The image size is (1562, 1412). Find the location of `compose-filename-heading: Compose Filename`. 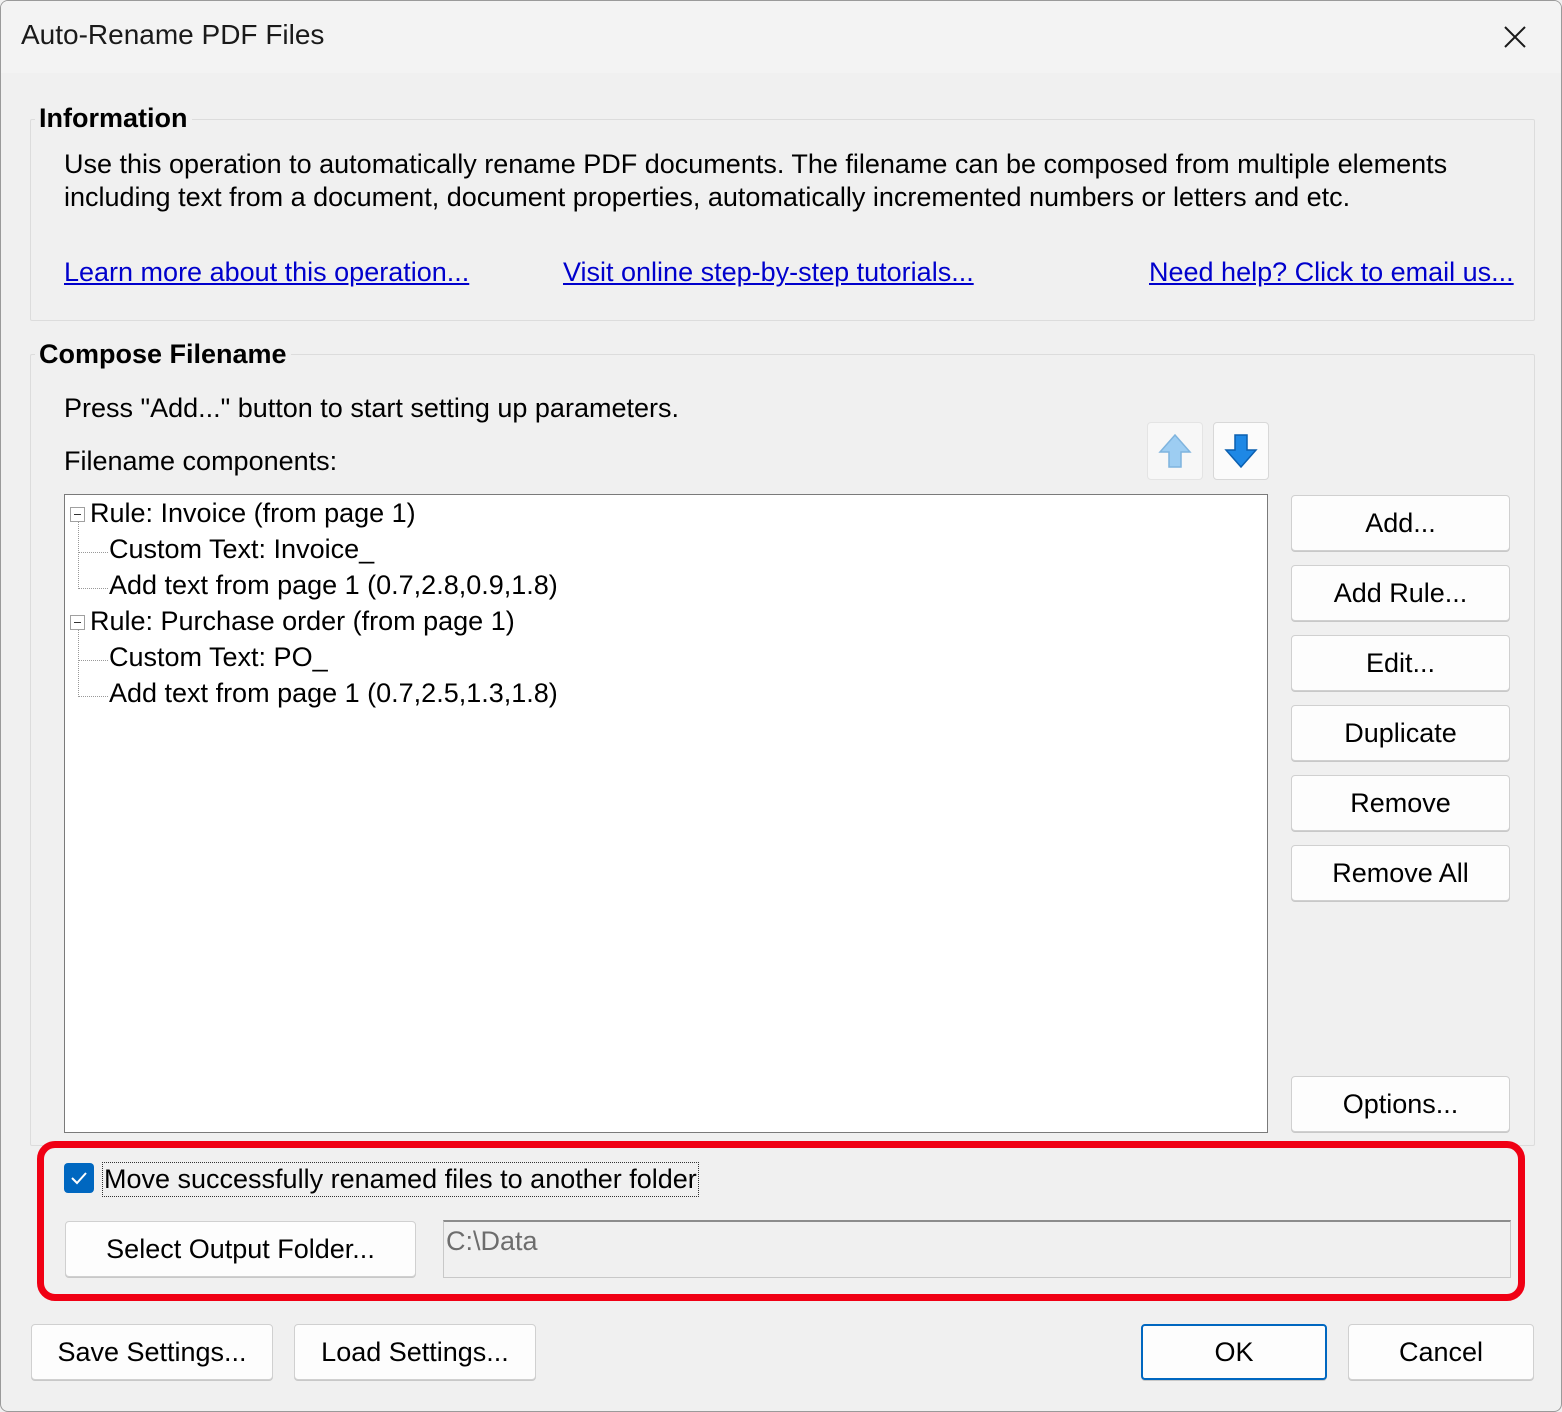

compose-filename-heading: Compose Filename is located at coordinates (163, 354).